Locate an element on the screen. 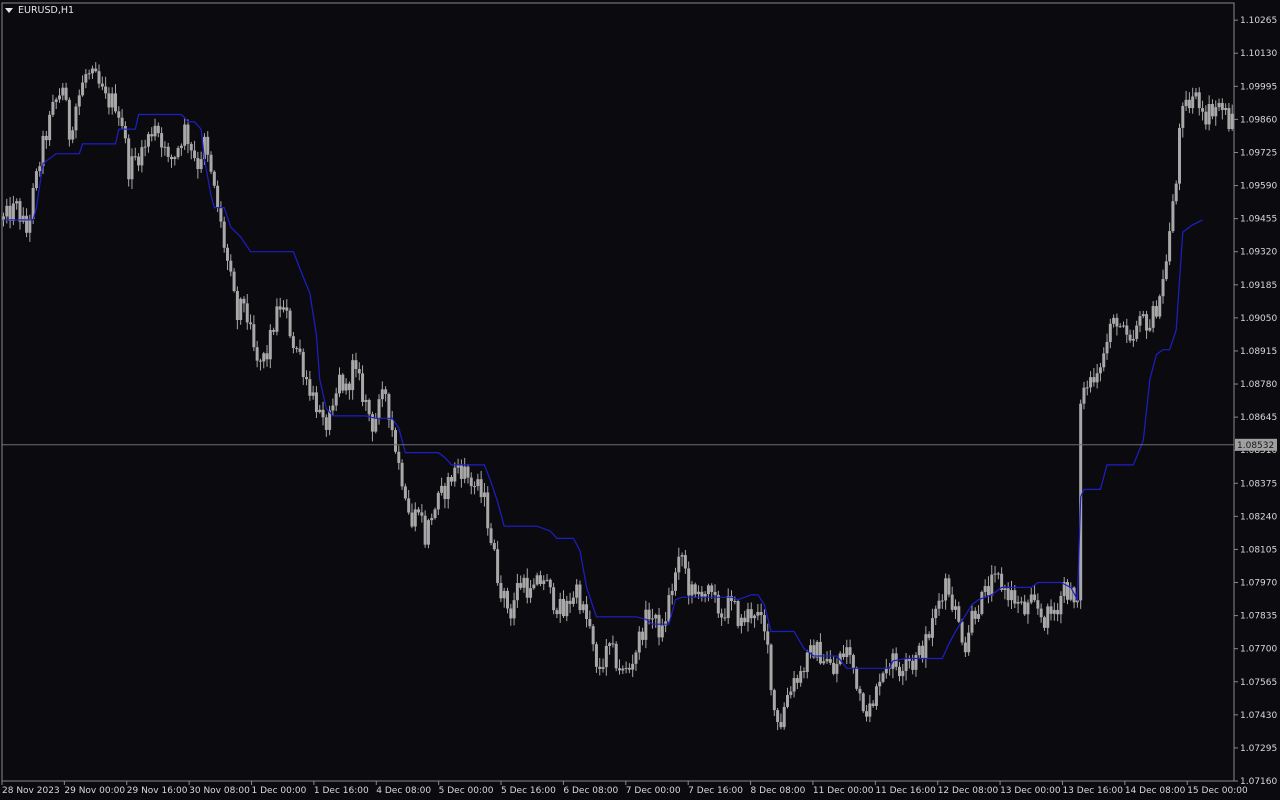 Image resolution: width=1280 pixels, height=800 pixels. y-tick-label: 1.09050 is located at coordinates (1258, 319).